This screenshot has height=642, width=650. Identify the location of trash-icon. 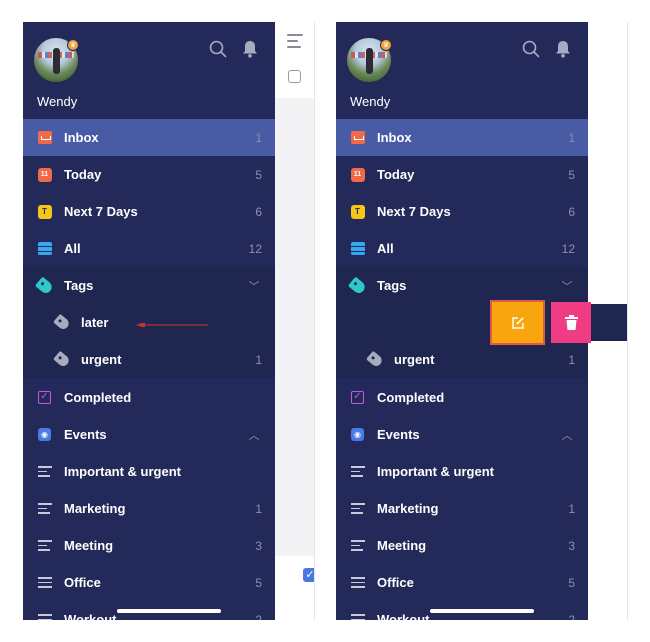
(571, 322).